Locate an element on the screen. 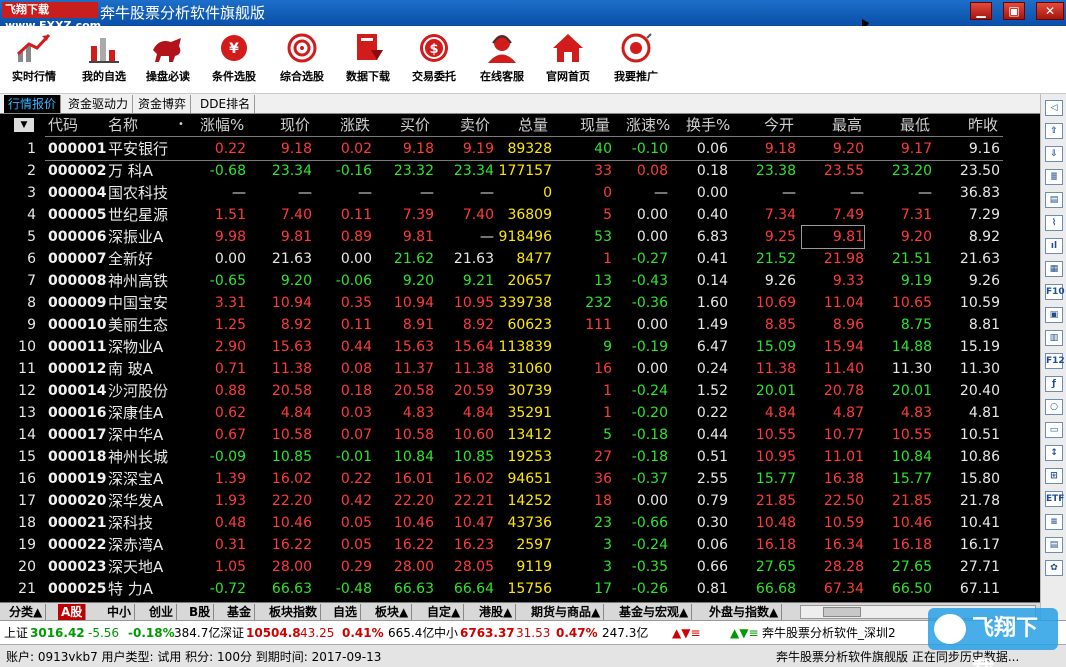 The height and width of the screenshot is (667, 1066). back-icon: ◁ is located at coordinates (1054, 108).